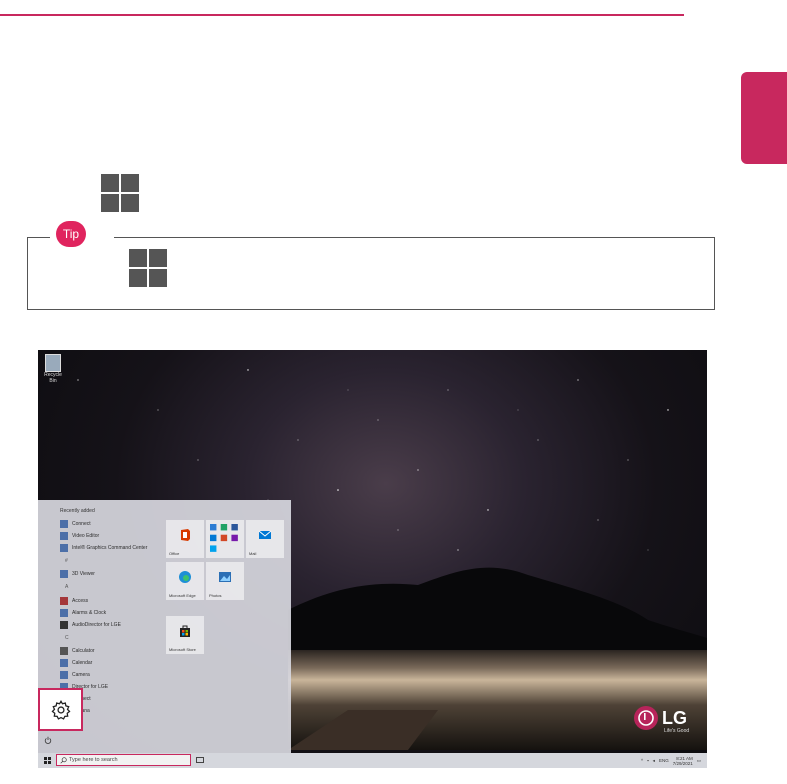  I want to click on tile-edge: Microsoft Edge, so click(185, 581).